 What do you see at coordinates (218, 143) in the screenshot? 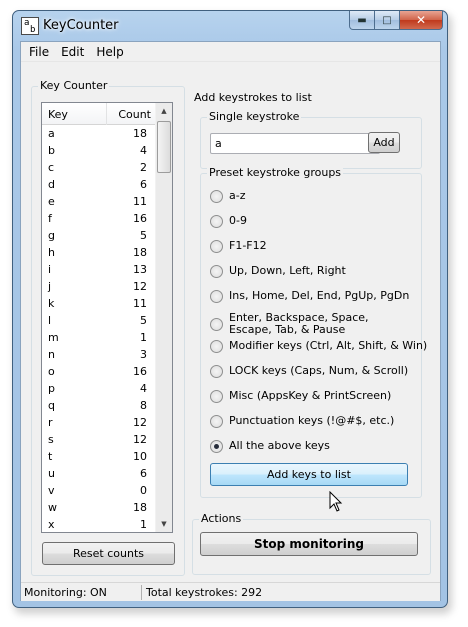
I see `keystroke-select-value: a` at bounding box center [218, 143].